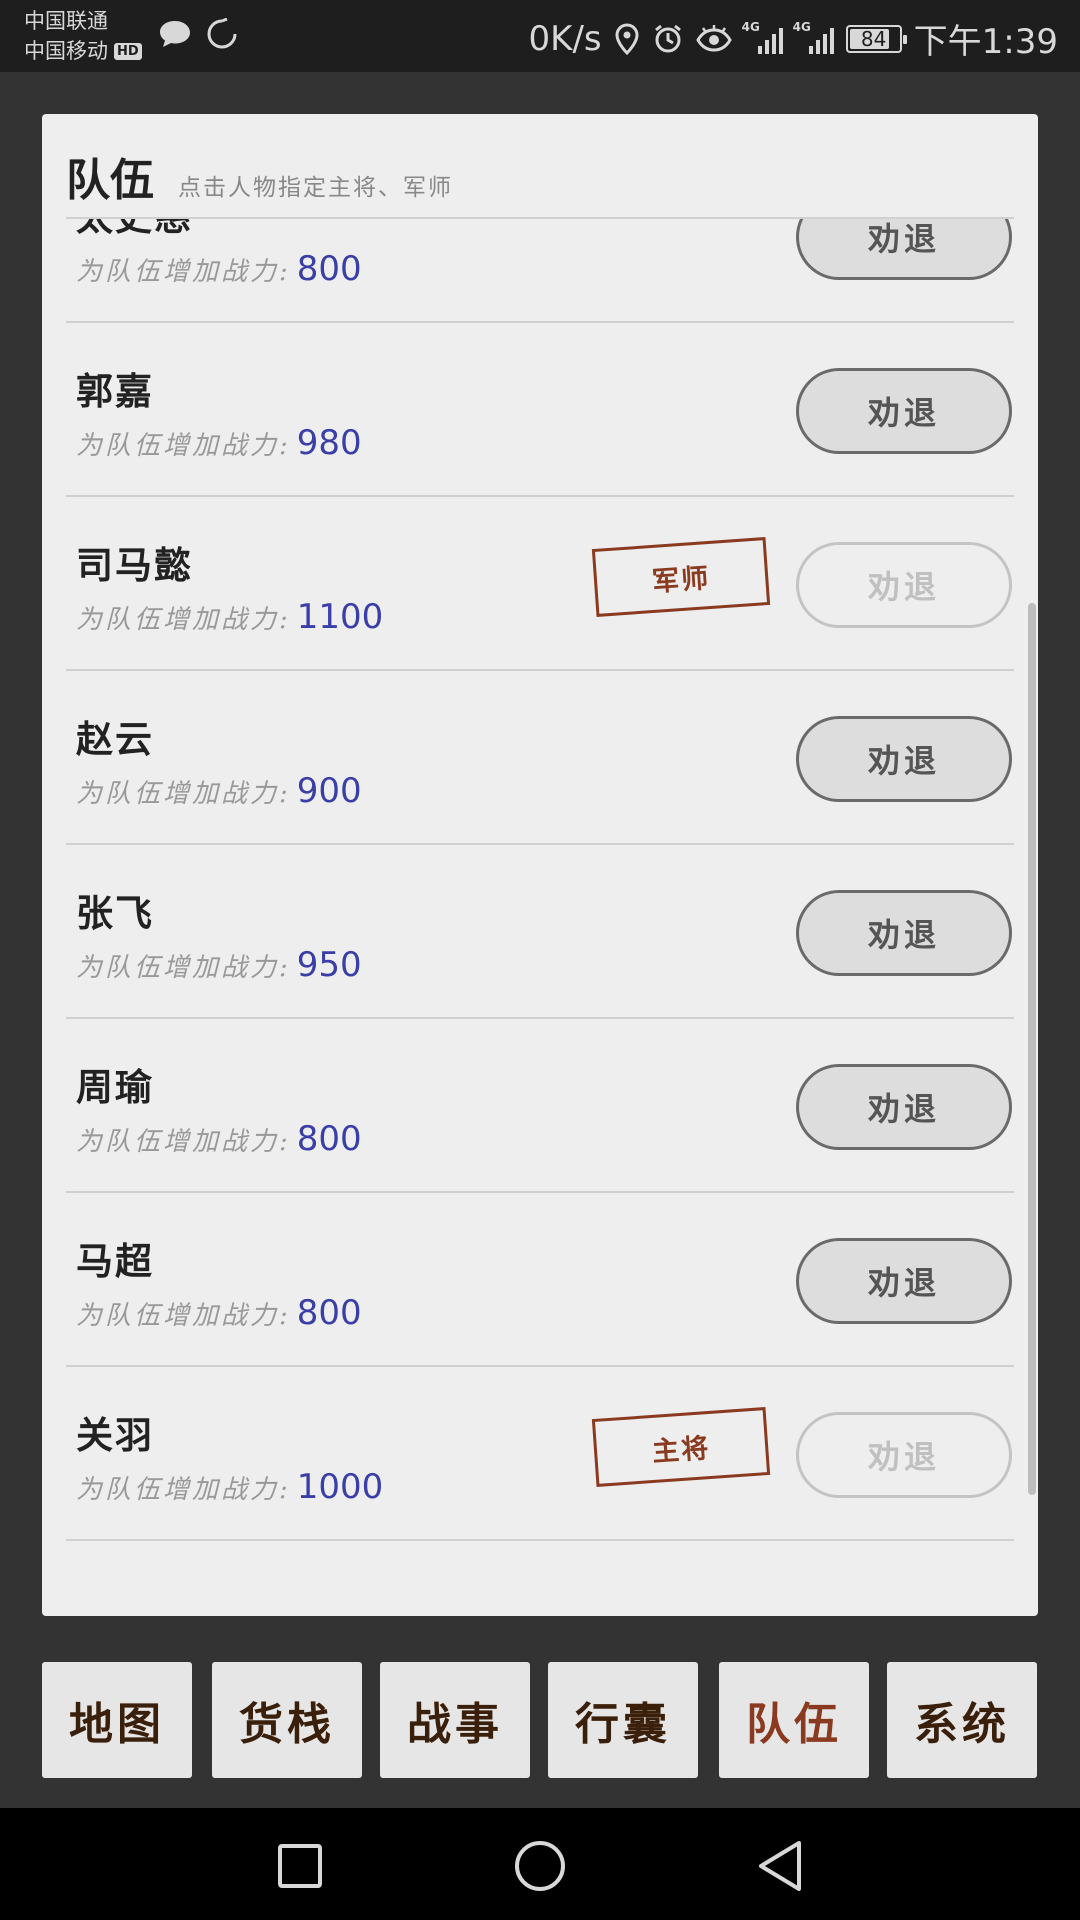  What do you see at coordinates (115, 913) in the screenshot?
I see `member-name: 张飞` at bounding box center [115, 913].